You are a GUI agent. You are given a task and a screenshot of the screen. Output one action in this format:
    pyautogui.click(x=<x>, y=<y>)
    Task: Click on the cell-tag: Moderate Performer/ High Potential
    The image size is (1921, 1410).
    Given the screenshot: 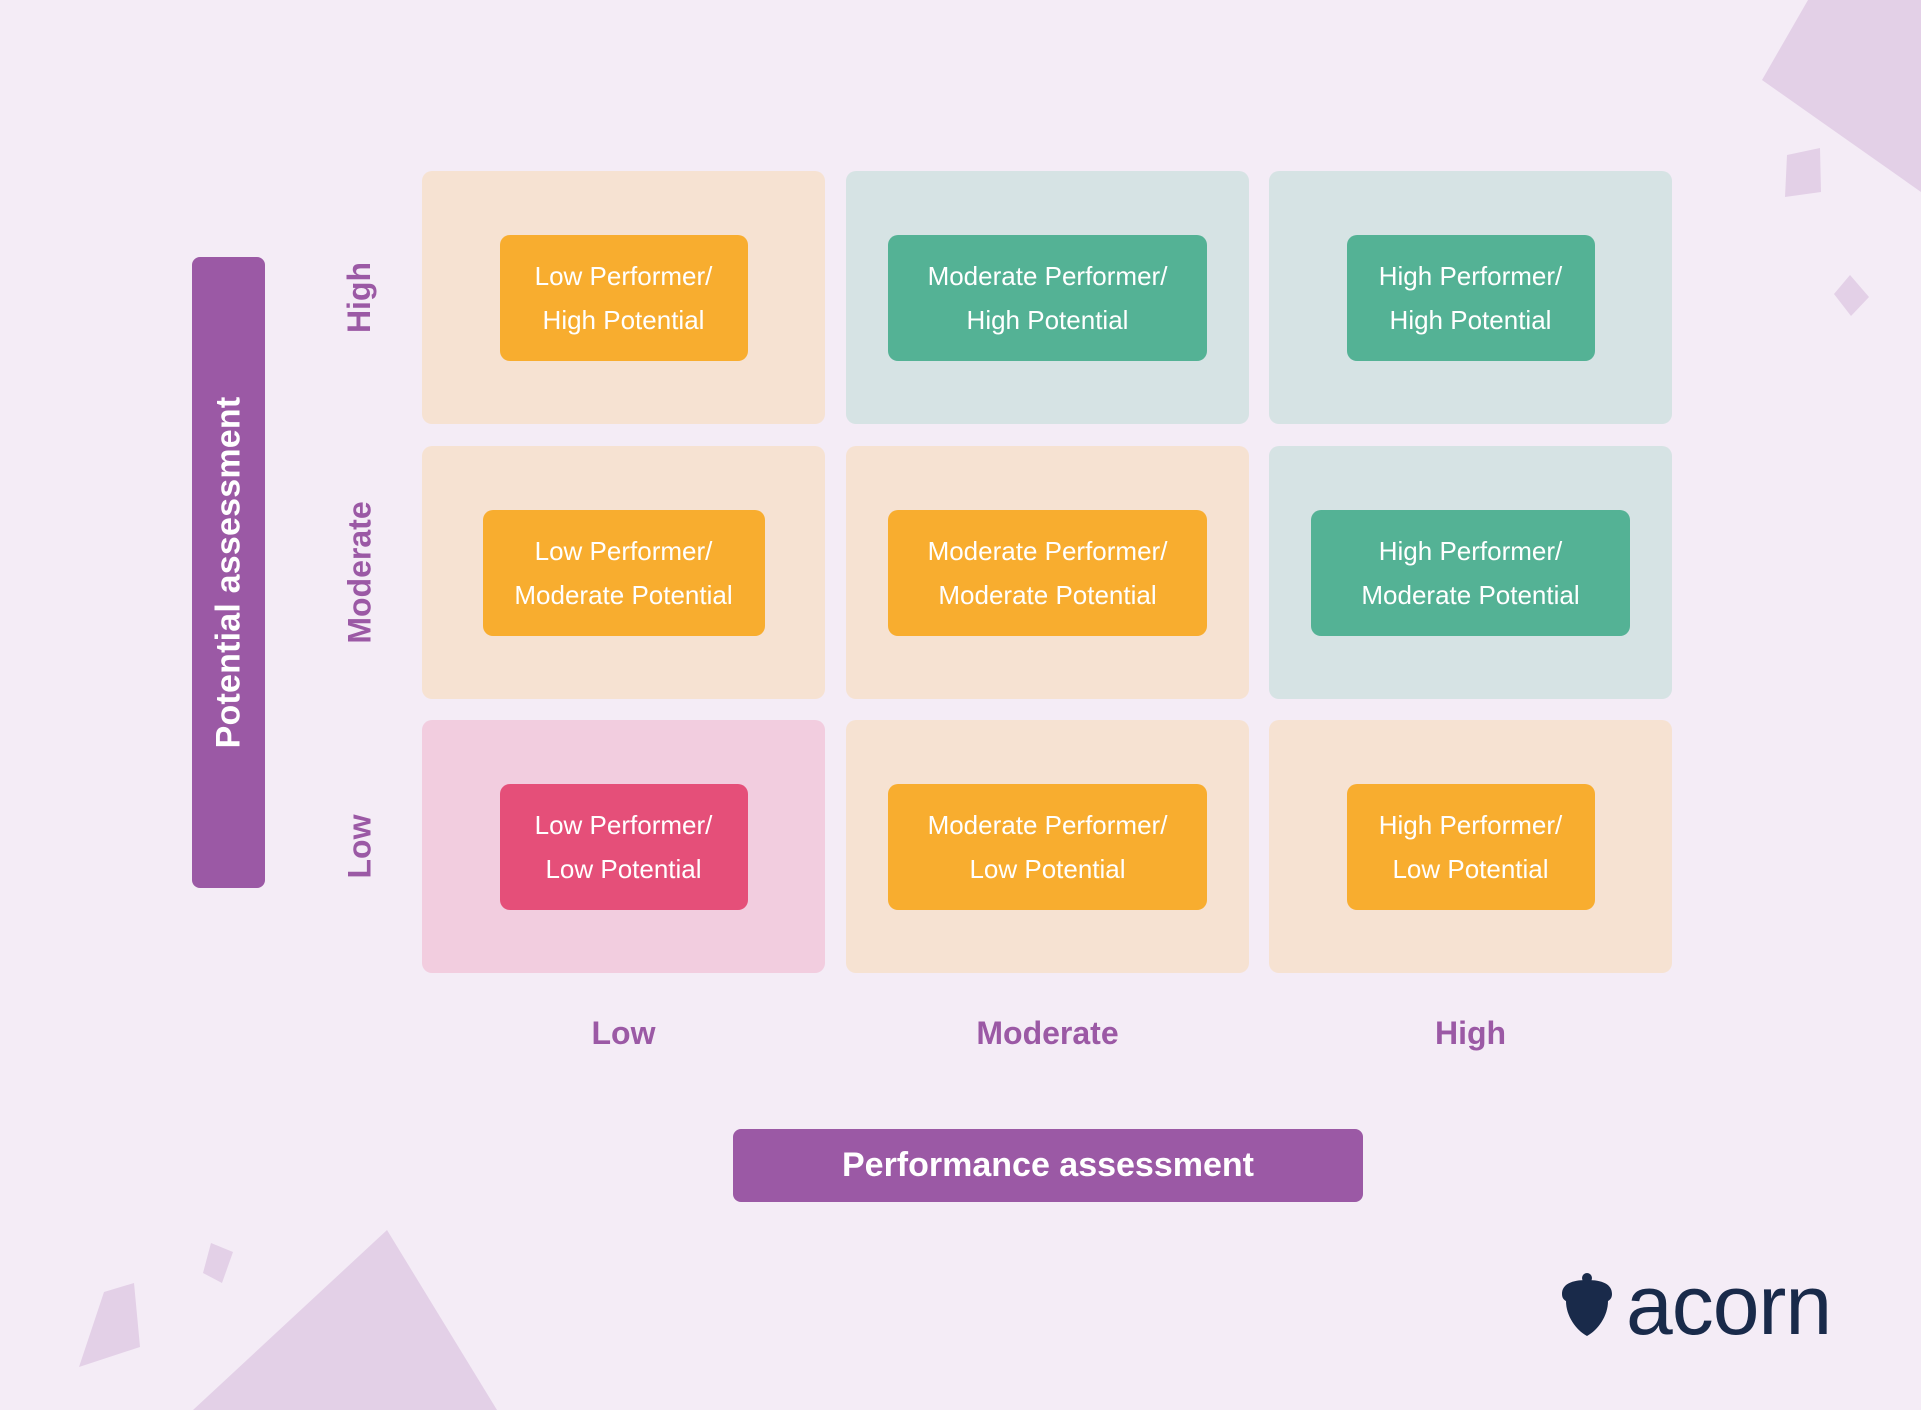 What is the action you would take?
    pyautogui.click(x=1047, y=297)
    